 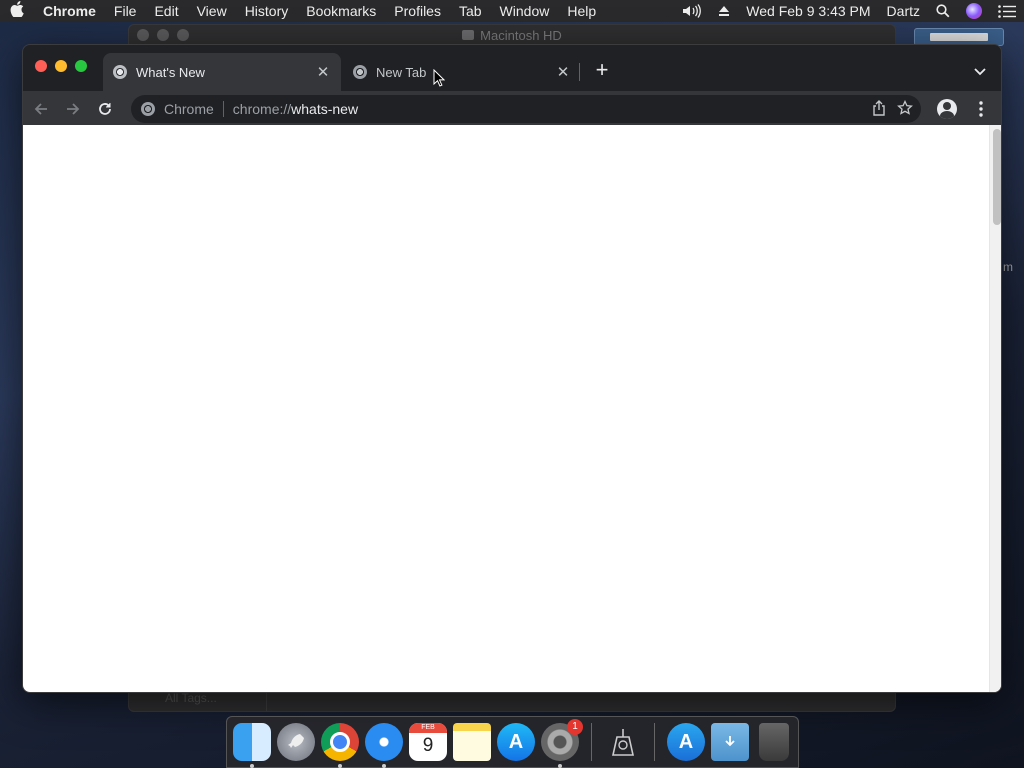 I want to click on tab-whats-new: What's New ✕, so click(x=222, y=72).